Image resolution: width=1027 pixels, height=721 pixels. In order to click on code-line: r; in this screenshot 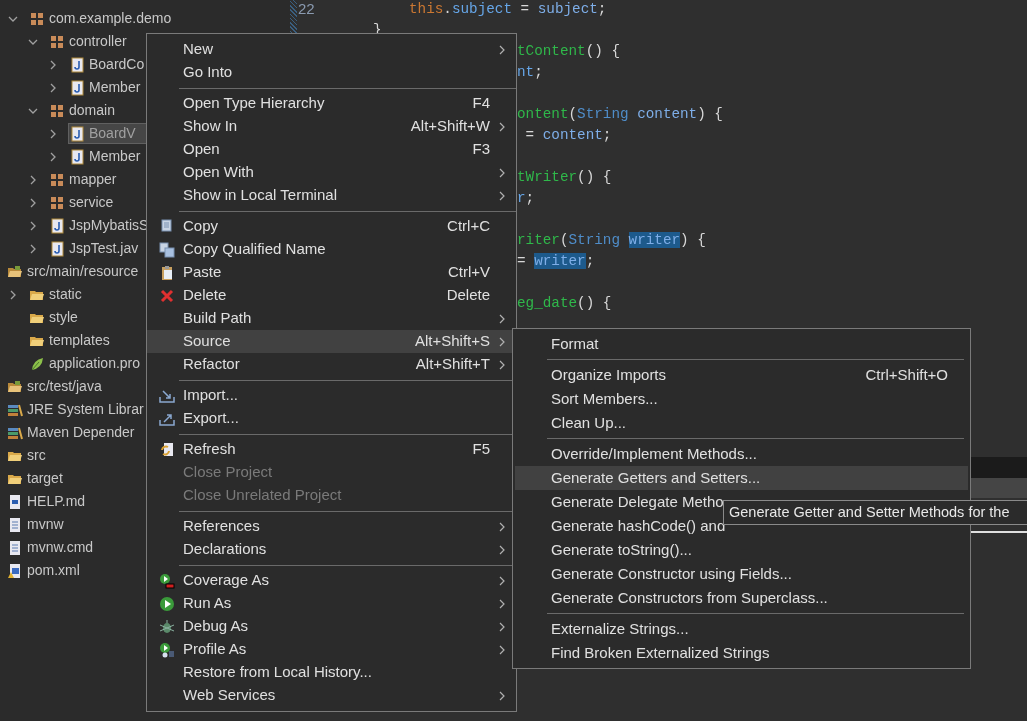, I will do `click(526, 197)`.